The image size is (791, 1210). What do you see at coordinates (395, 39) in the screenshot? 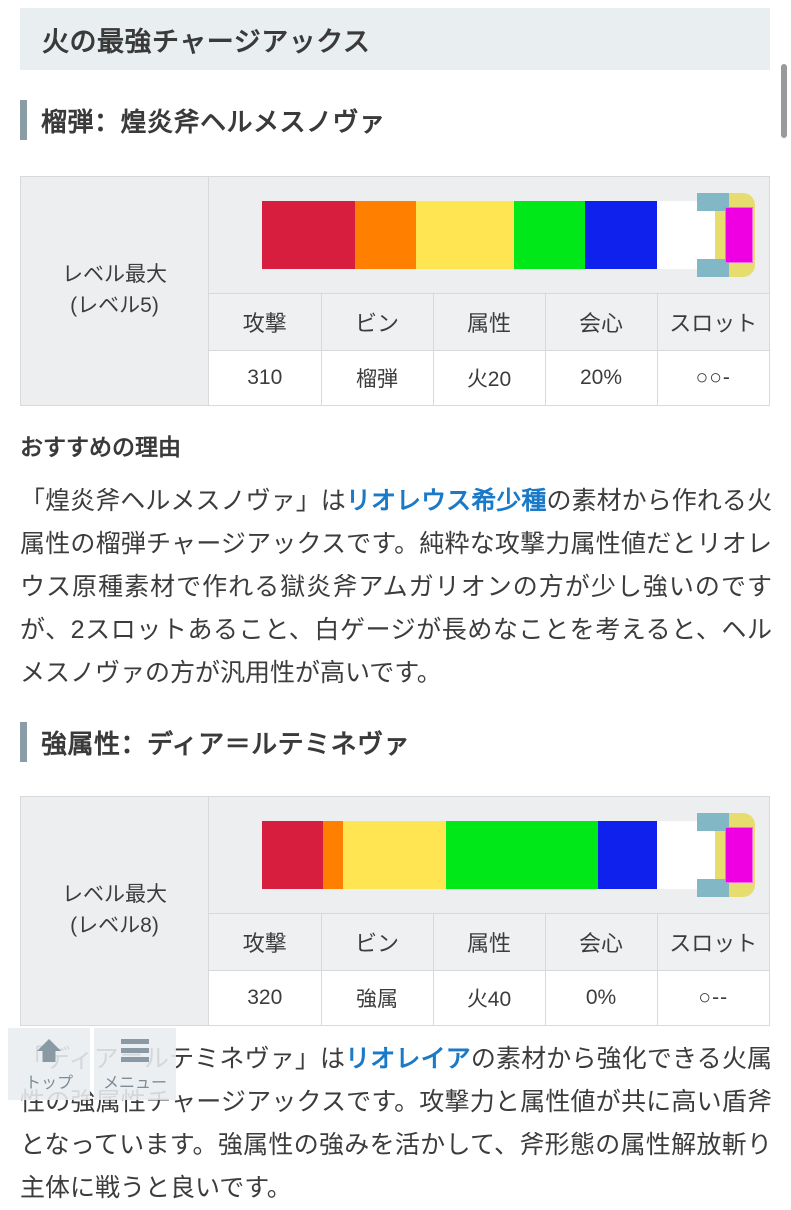
I see `page-header: 火の最強チャージアックス` at bounding box center [395, 39].